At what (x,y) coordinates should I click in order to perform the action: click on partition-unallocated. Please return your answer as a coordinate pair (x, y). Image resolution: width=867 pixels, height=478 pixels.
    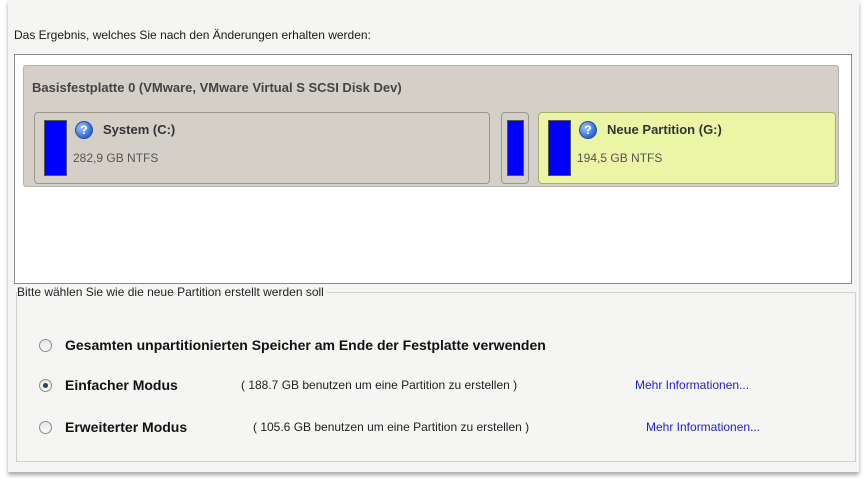
    Looking at the image, I should click on (515, 148).